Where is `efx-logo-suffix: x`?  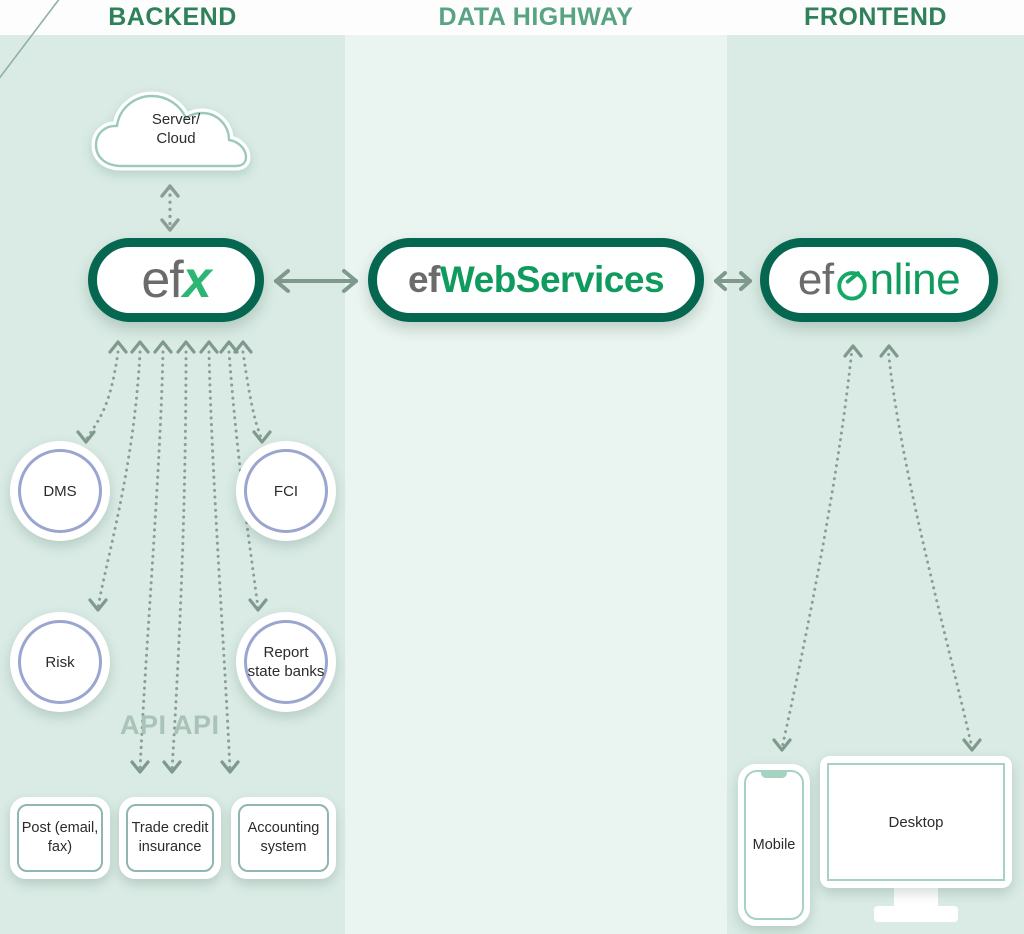
efx-logo-suffix: x is located at coordinates (197, 280).